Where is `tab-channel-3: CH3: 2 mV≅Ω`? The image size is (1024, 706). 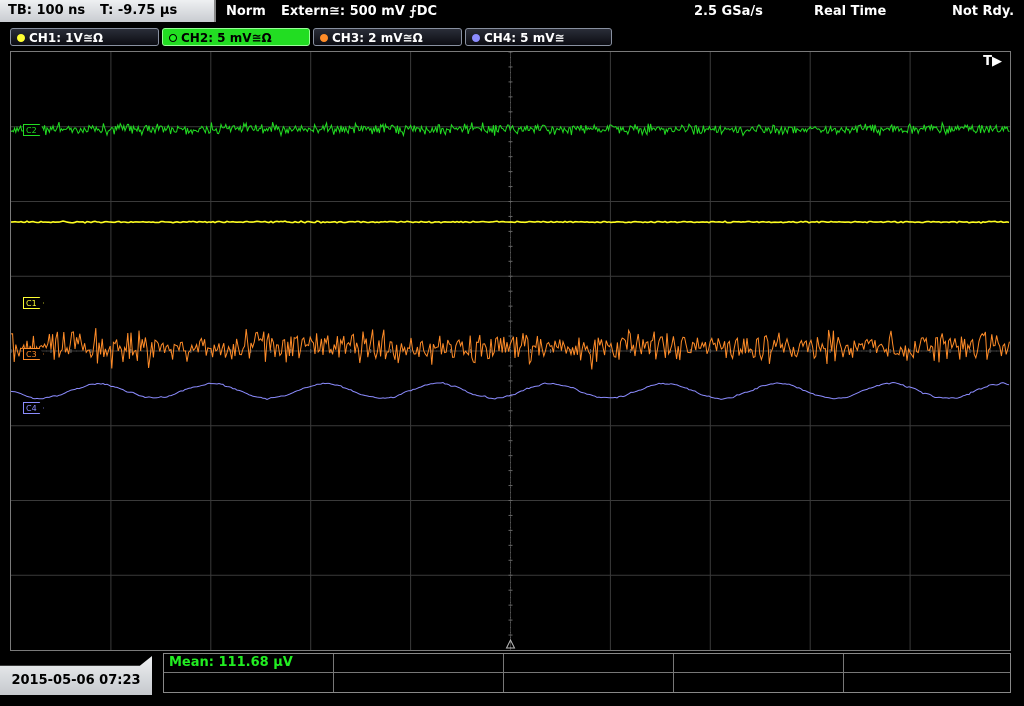
tab-channel-3: CH3: 2 mV≅Ω is located at coordinates (387, 37).